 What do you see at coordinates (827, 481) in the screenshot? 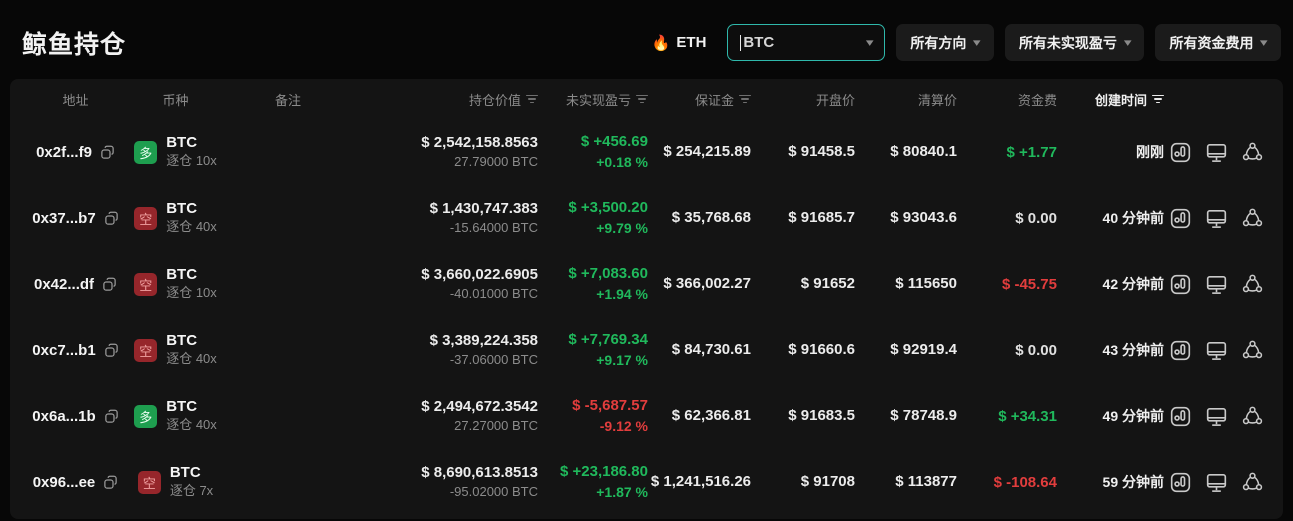
I see `open-price: $ 91708` at bounding box center [827, 481].